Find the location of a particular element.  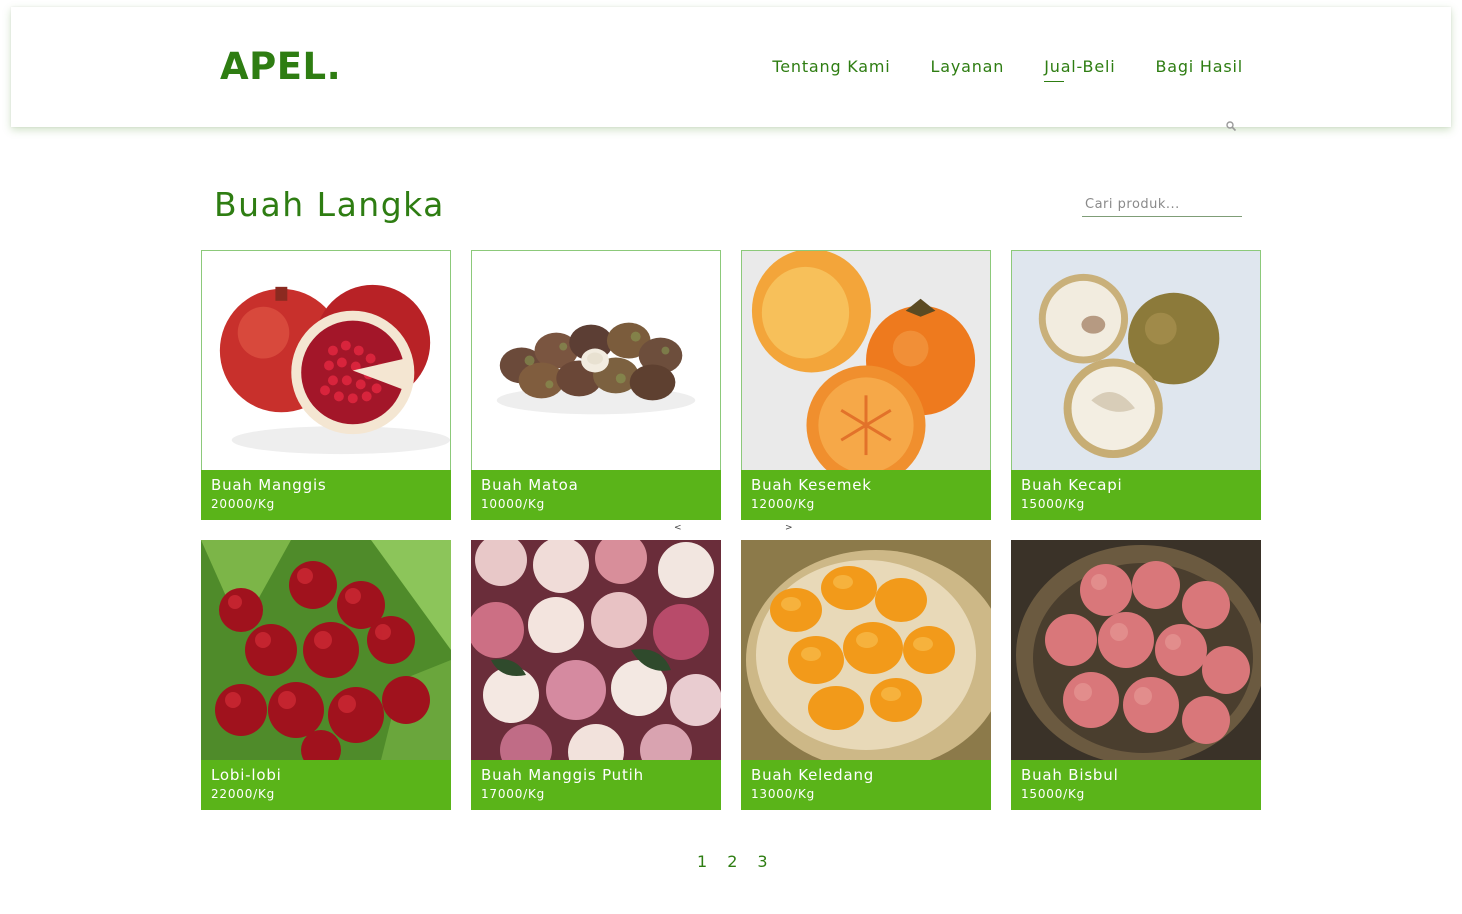

product-card: Buah Kesemek 12000/Kg is located at coordinates (866, 385).